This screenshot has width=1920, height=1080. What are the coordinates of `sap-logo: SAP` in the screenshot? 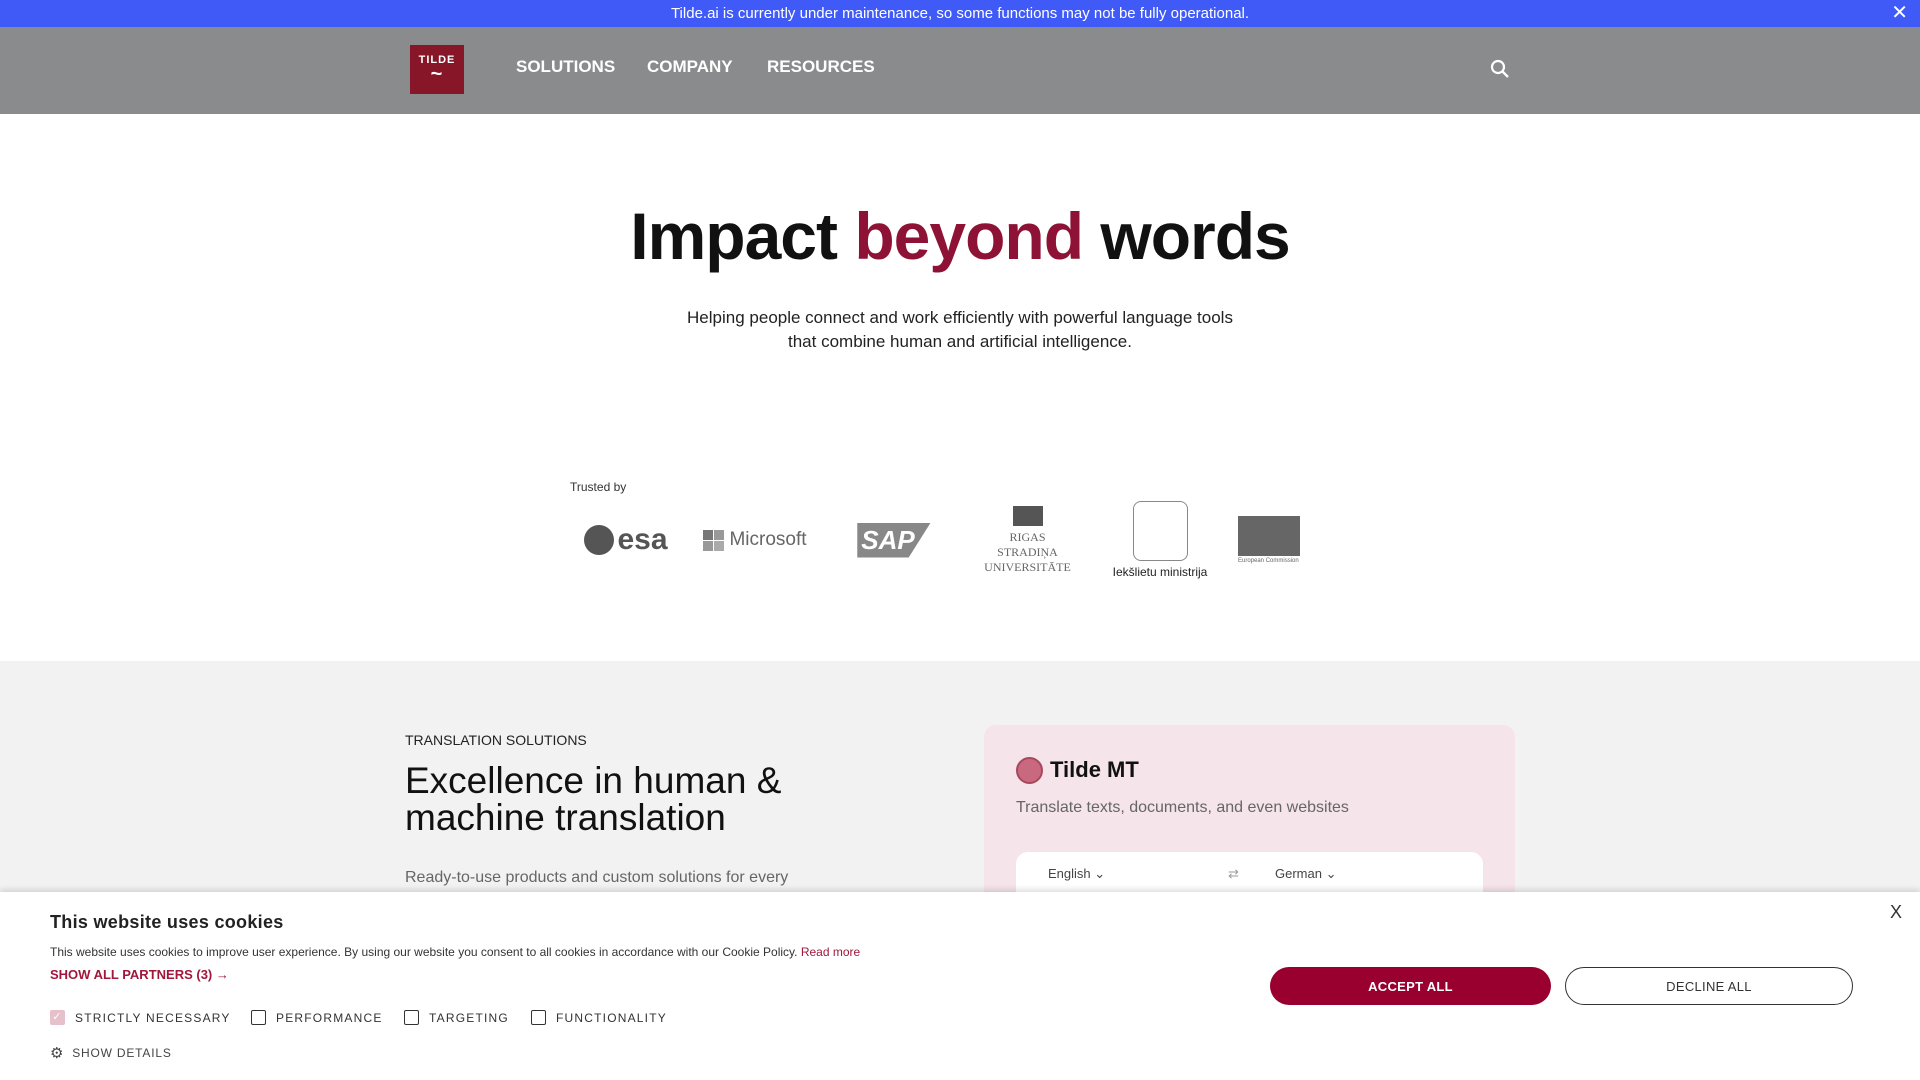 It's located at (894, 540).